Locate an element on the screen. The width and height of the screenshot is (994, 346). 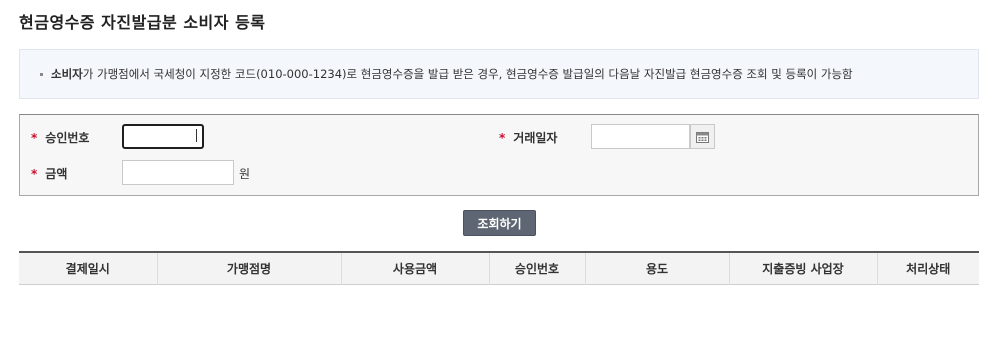
amount-input is located at coordinates (178, 172).